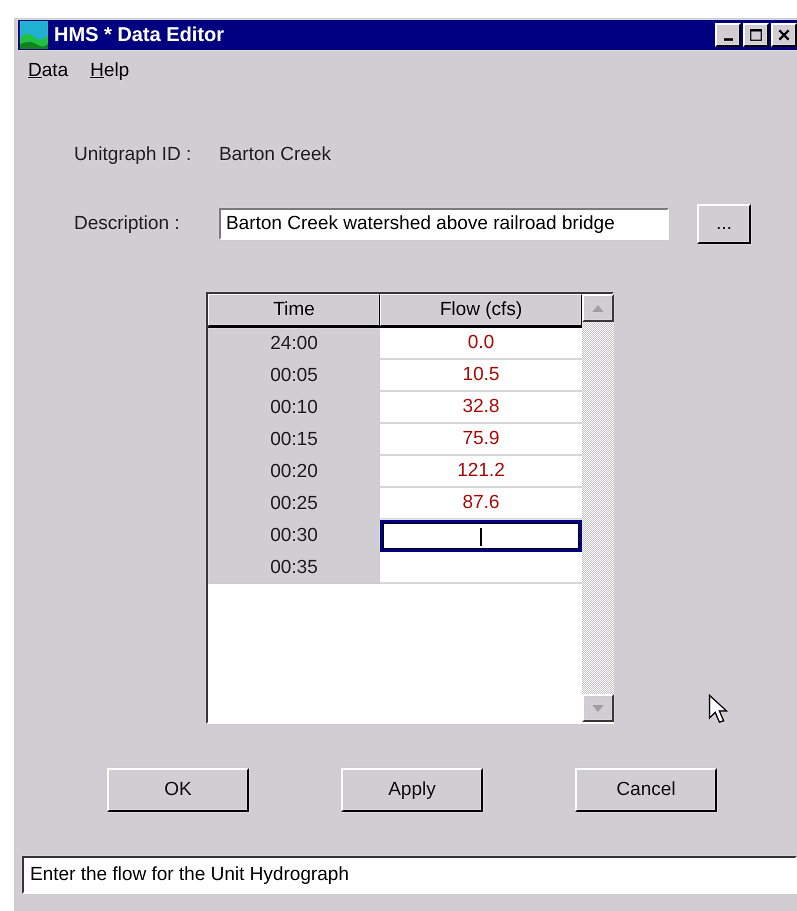  Describe the element at coordinates (133, 155) in the screenshot. I see `field-label: Unitgraph ID :` at that location.